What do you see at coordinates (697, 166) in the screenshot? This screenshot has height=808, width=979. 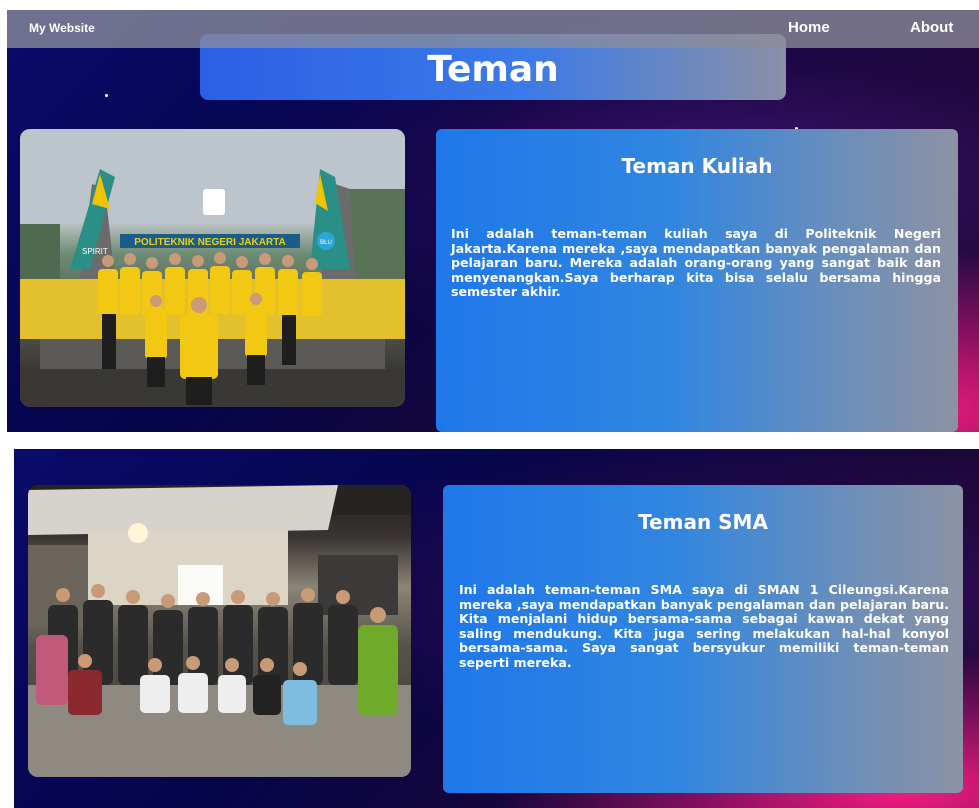 I see `college-card-heading: Teman Kuliah` at bounding box center [697, 166].